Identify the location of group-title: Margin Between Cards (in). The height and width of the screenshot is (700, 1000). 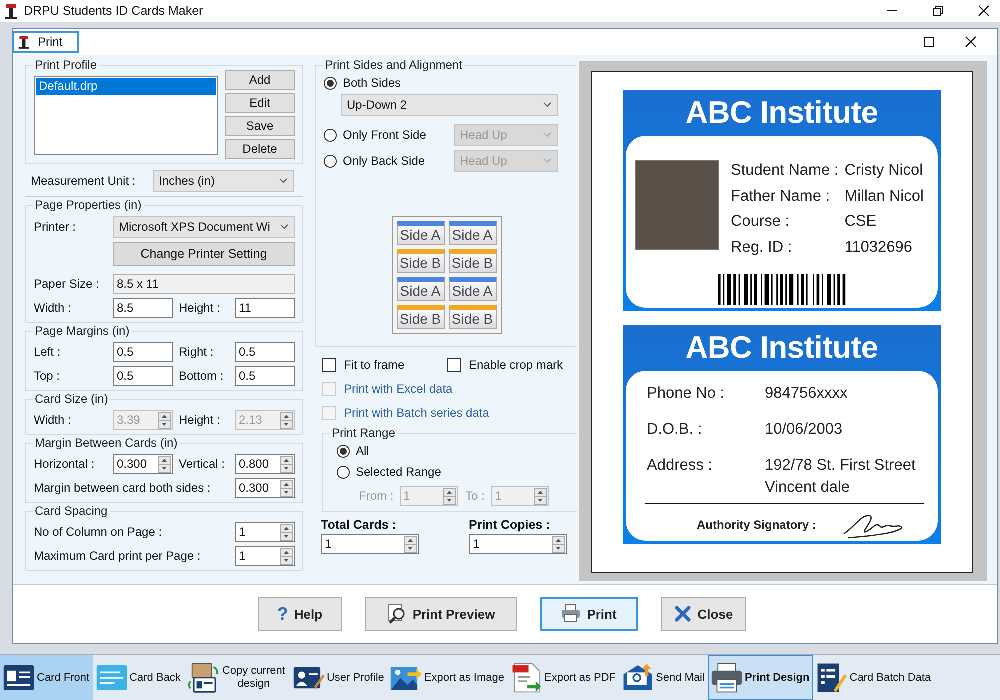
(106, 443).